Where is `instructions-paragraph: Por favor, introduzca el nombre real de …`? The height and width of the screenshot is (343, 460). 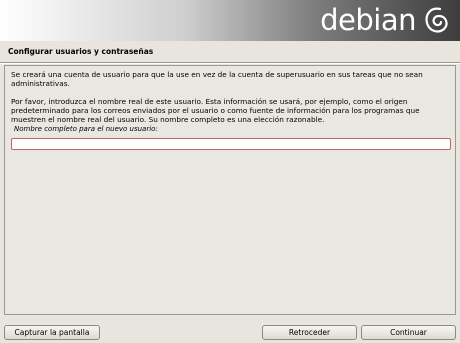
instructions-paragraph: Por favor, introduzca el nombre real de … is located at coordinates (215, 110).